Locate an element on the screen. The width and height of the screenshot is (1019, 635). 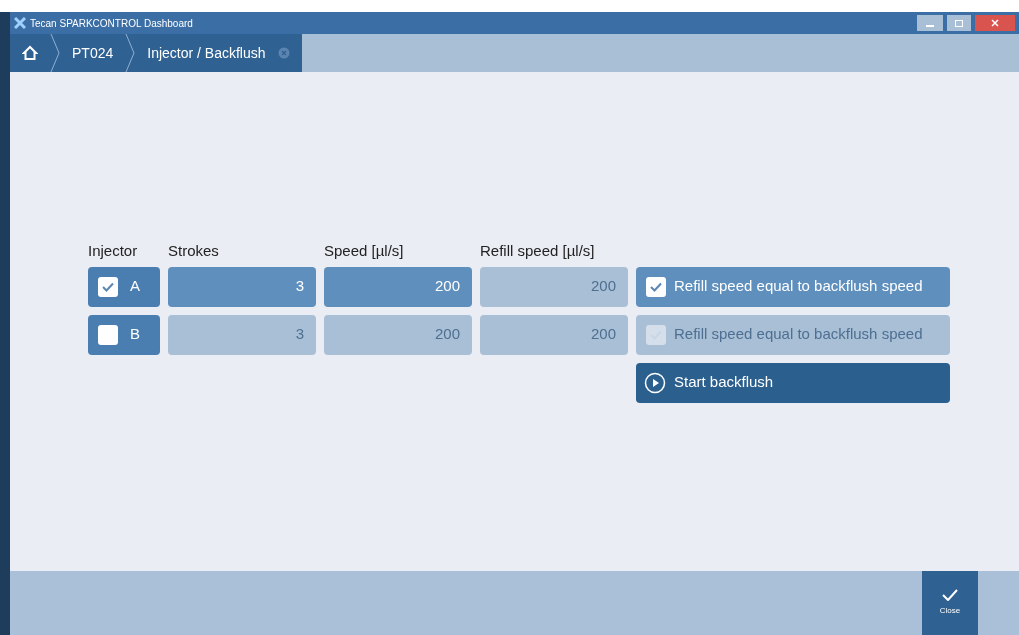
column-header: Refill speed [µl/s] is located at coordinates (538, 251).